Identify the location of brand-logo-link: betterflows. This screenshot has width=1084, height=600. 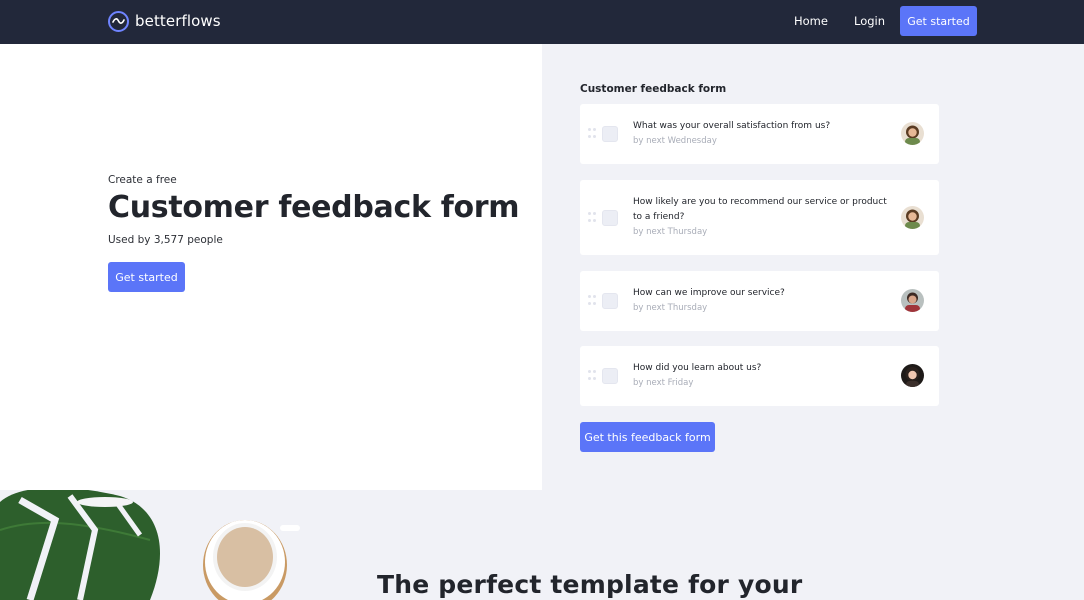
(164, 21).